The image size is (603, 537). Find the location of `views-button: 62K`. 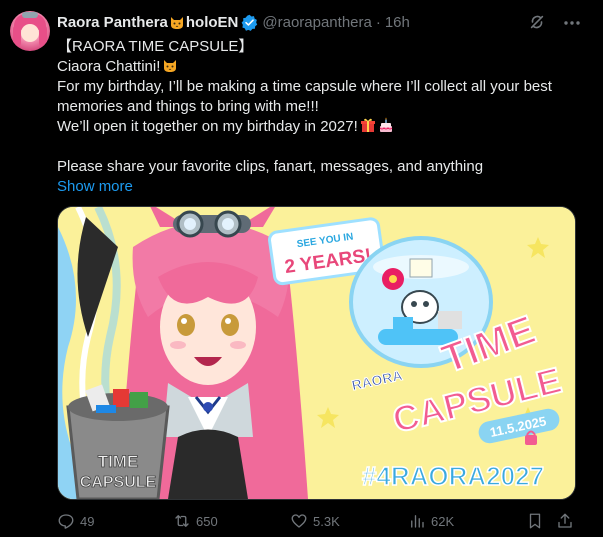

views-button: 62K is located at coordinates (431, 521).